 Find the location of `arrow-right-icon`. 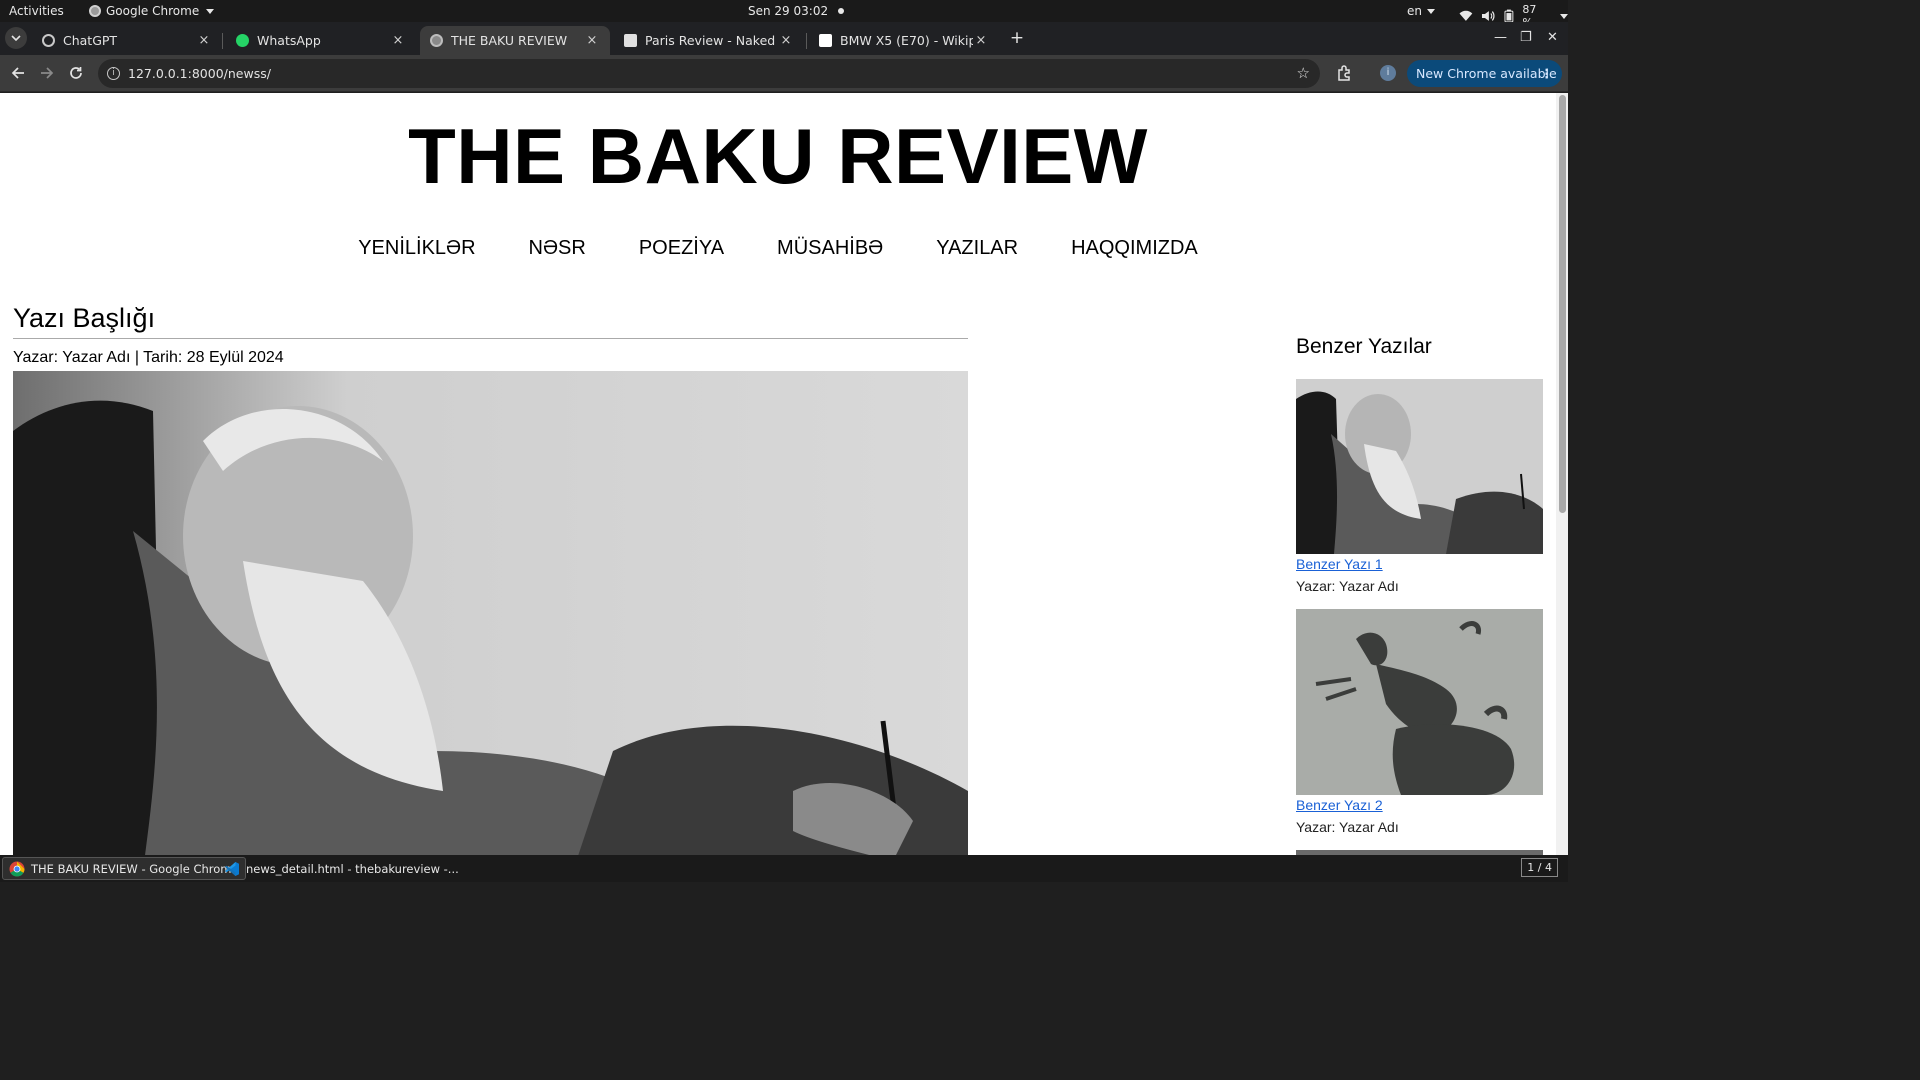

arrow-right-icon is located at coordinates (47, 73).